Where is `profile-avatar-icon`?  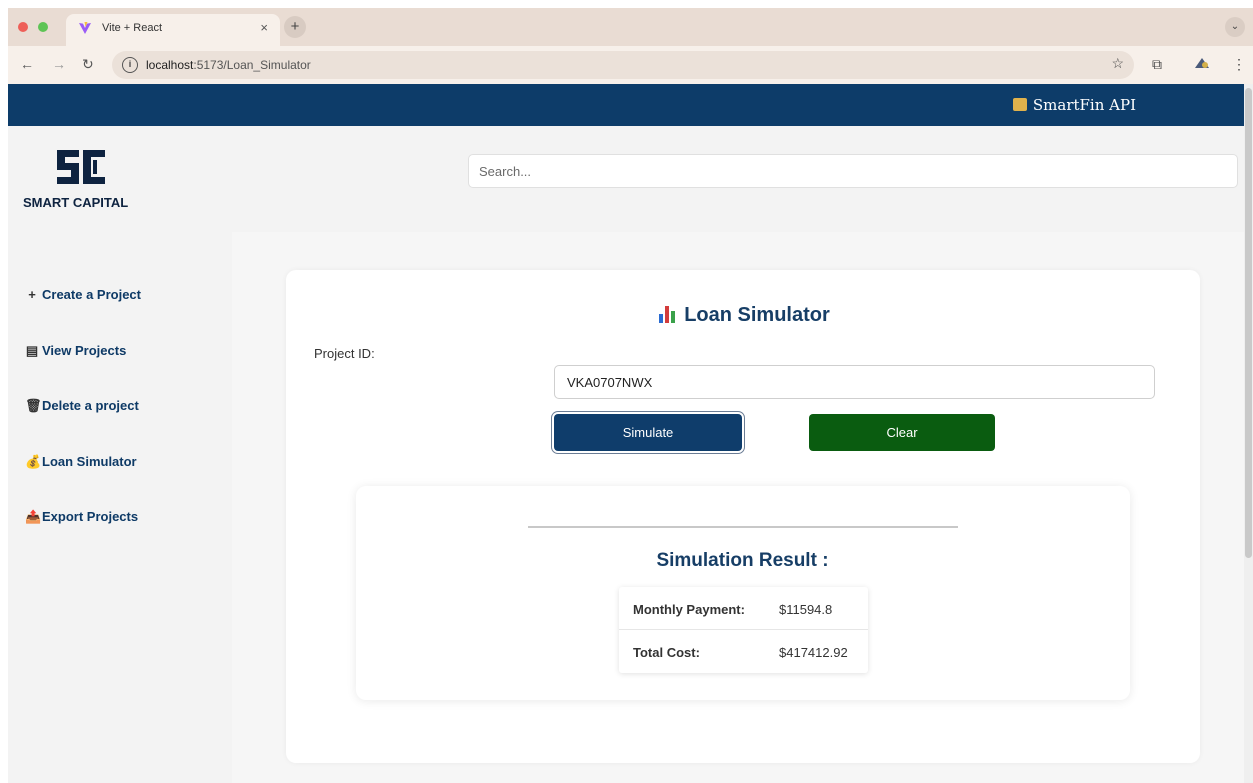
profile-avatar-icon is located at coordinates (1202, 64).